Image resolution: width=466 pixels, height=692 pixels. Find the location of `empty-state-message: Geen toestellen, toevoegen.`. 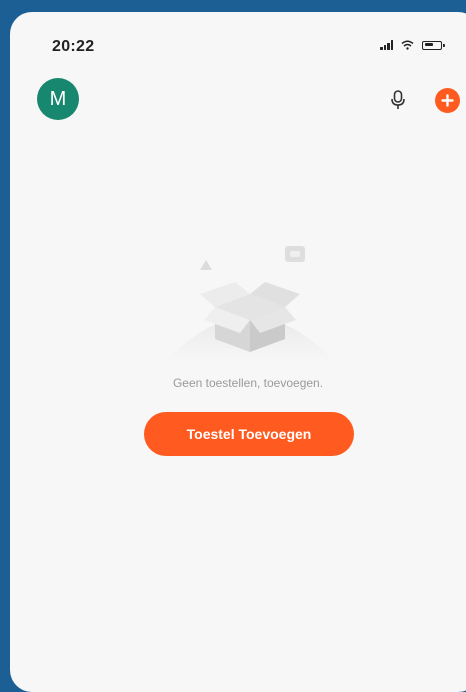

empty-state-message: Geen toestellen, toevoegen. is located at coordinates (248, 383).